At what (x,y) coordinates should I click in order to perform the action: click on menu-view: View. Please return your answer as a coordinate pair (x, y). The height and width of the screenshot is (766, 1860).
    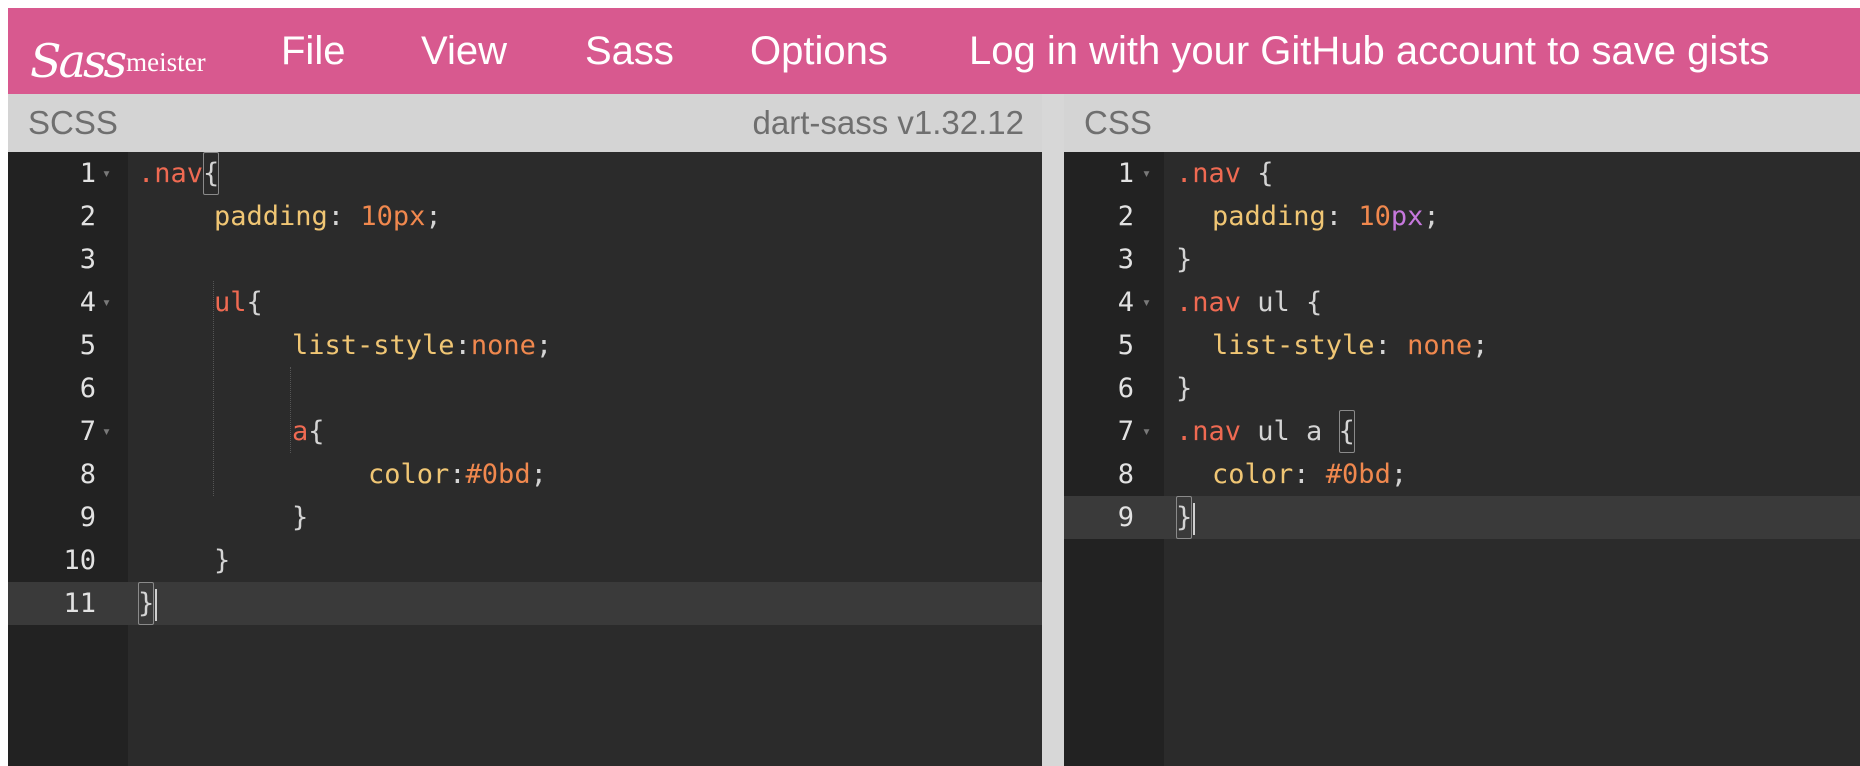
    Looking at the image, I should click on (464, 51).